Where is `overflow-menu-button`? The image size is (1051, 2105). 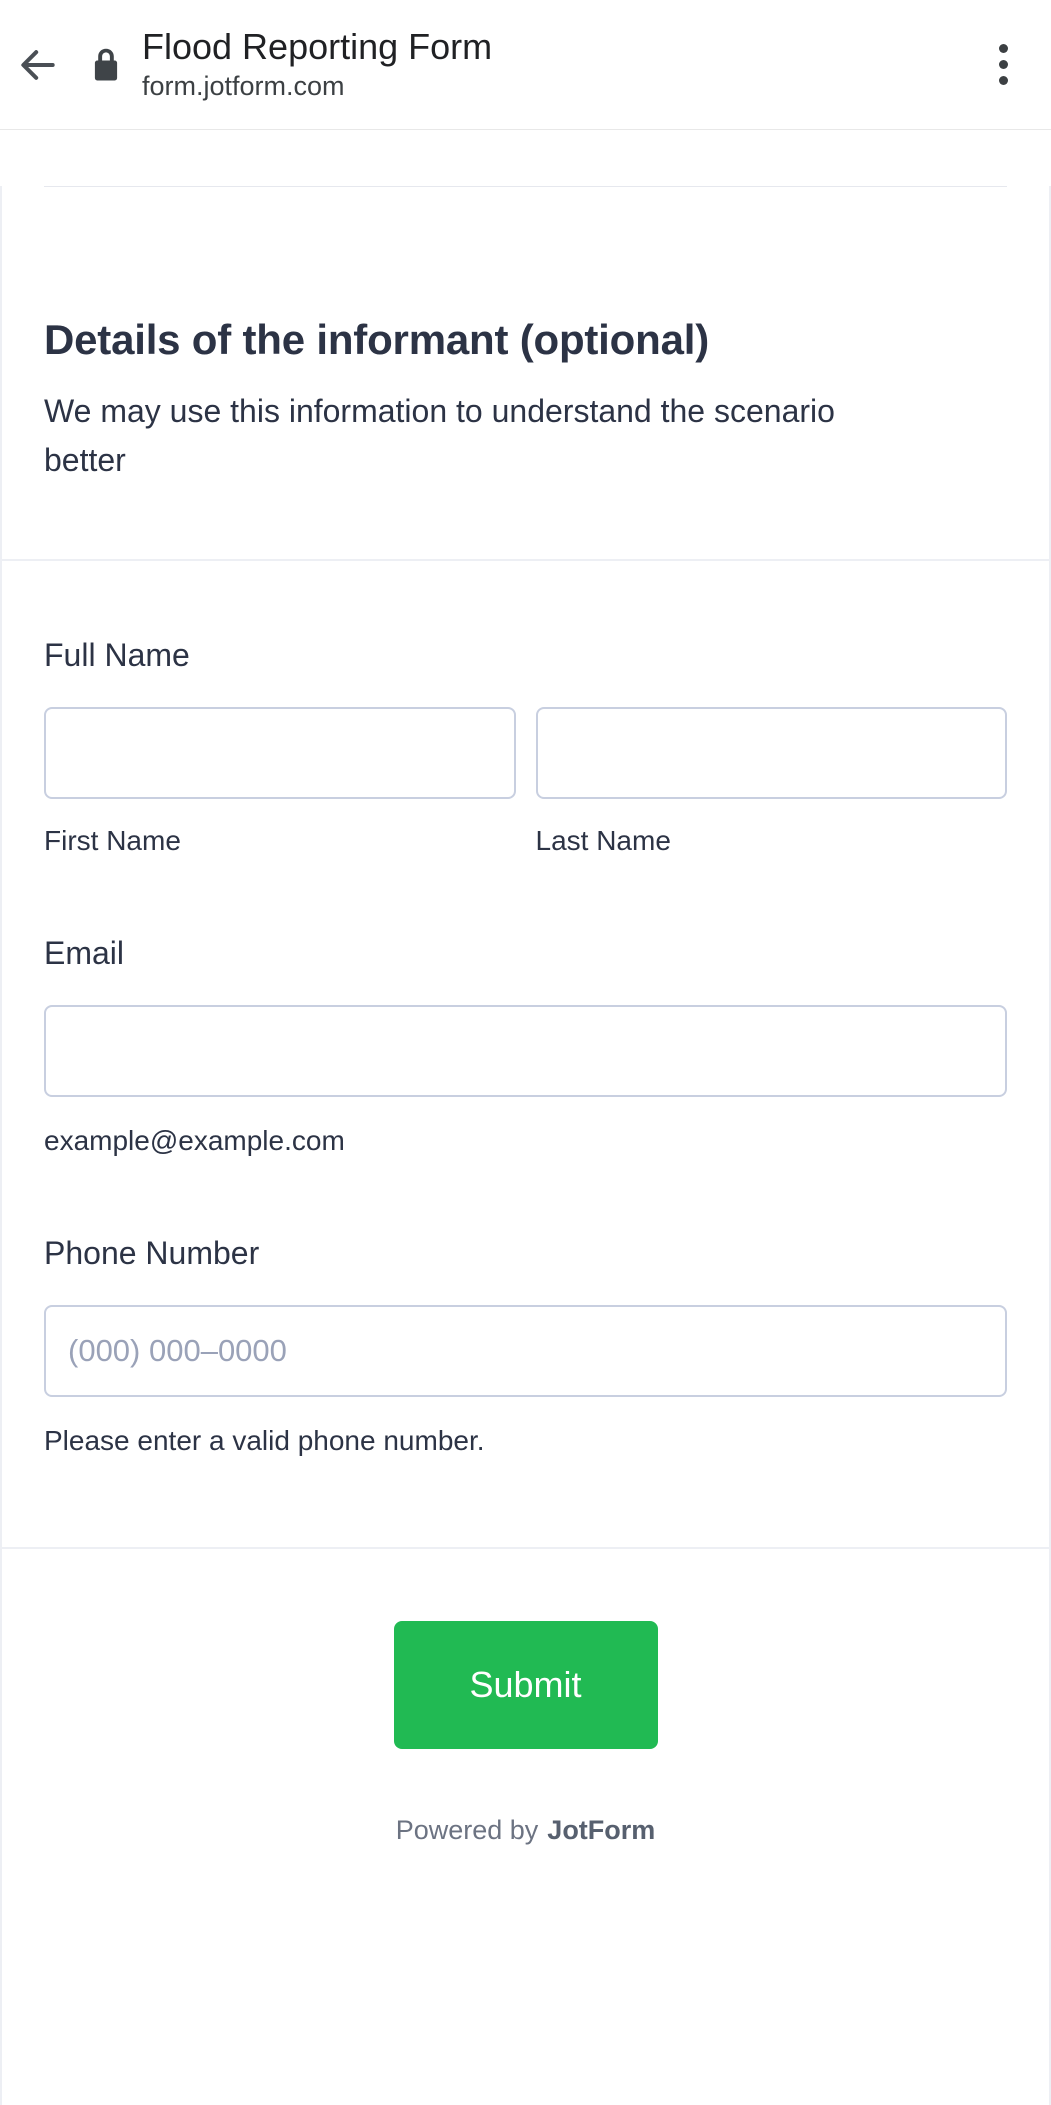
overflow-menu-button is located at coordinates (1003, 65).